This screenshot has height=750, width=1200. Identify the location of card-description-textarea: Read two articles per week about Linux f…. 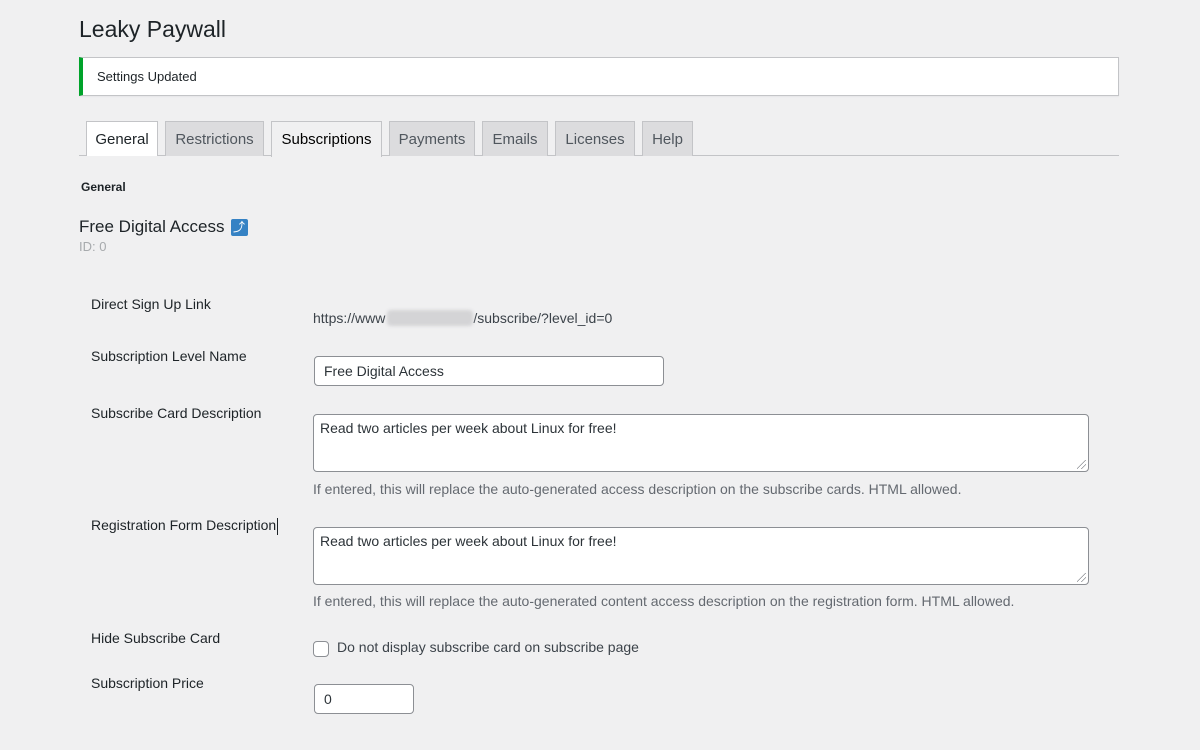
(701, 443).